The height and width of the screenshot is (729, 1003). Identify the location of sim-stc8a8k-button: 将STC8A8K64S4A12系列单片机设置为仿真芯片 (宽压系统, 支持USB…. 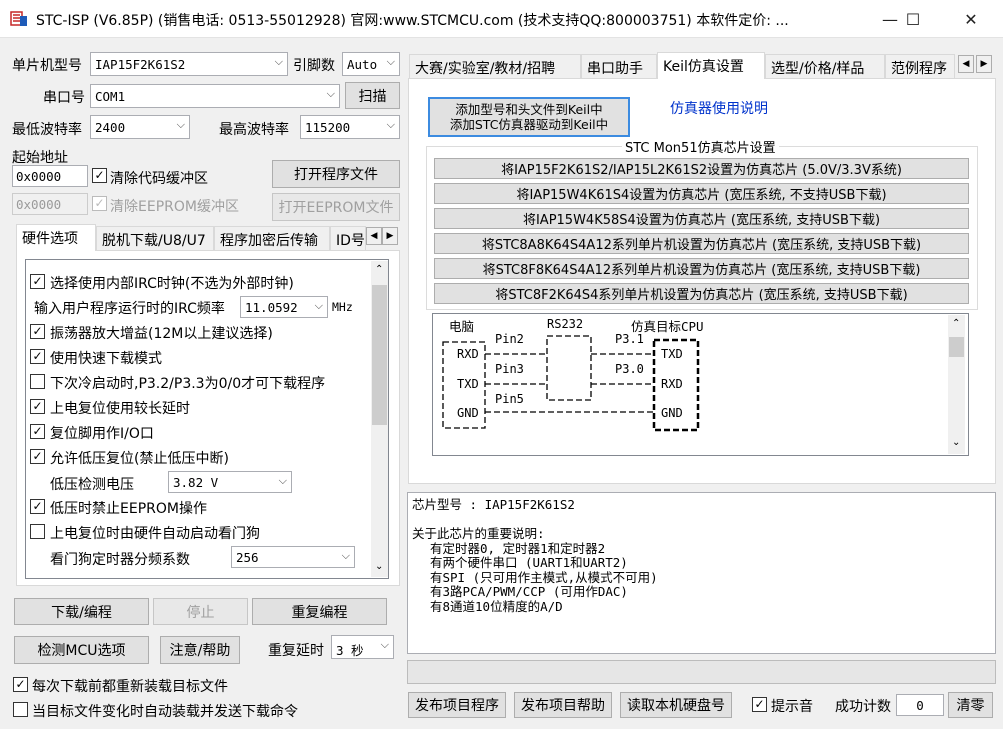
(701, 243).